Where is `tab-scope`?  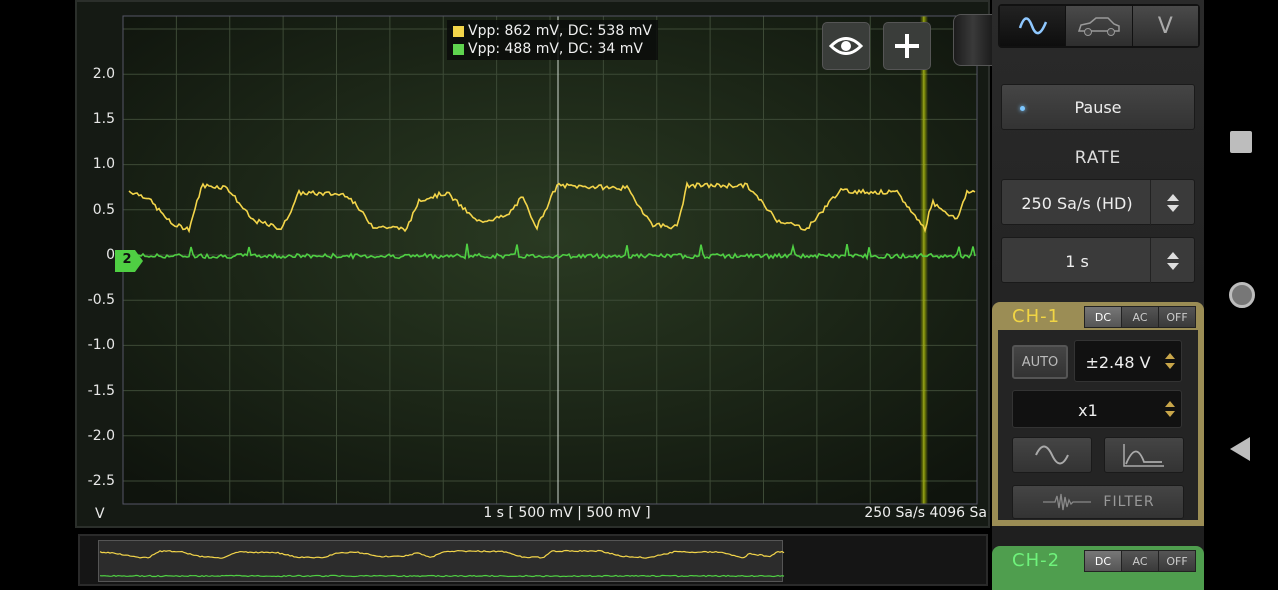 tab-scope is located at coordinates (1033, 26).